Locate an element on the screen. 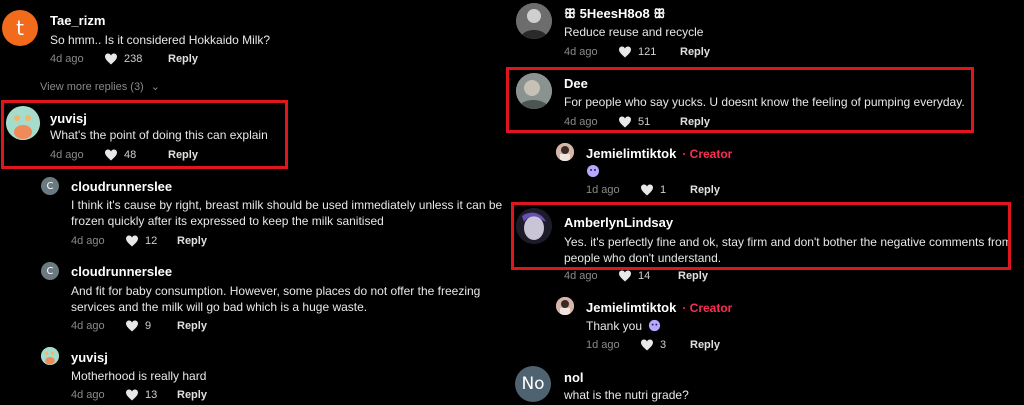  avatar-letter: No is located at coordinates (533, 384).